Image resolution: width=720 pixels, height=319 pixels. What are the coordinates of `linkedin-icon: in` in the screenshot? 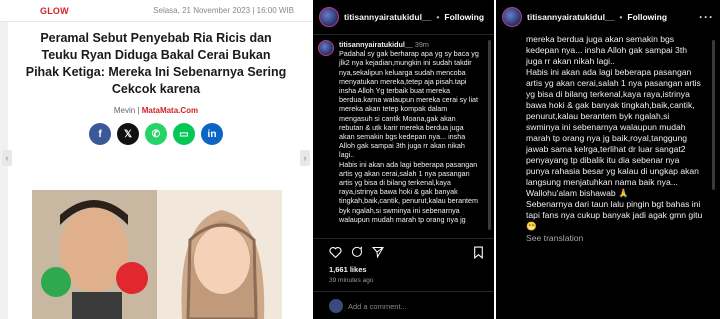 It's located at (212, 134).